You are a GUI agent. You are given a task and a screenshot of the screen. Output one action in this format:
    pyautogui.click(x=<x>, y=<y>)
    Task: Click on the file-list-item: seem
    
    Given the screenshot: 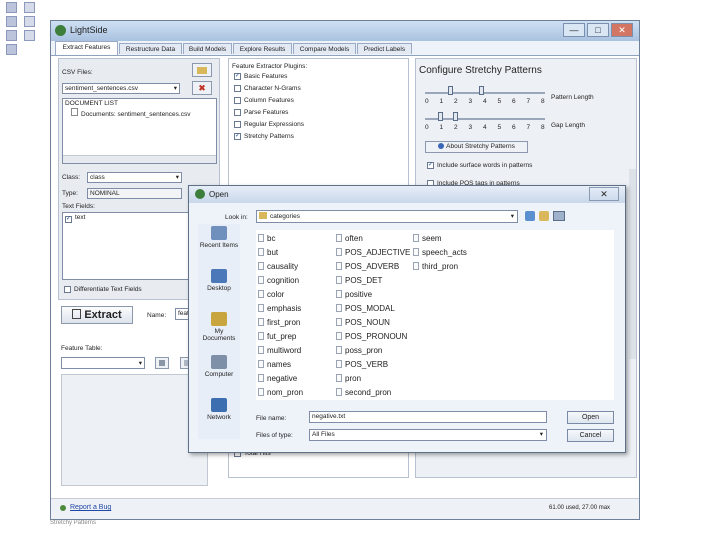 What is the action you would take?
    pyautogui.click(x=427, y=238)
    